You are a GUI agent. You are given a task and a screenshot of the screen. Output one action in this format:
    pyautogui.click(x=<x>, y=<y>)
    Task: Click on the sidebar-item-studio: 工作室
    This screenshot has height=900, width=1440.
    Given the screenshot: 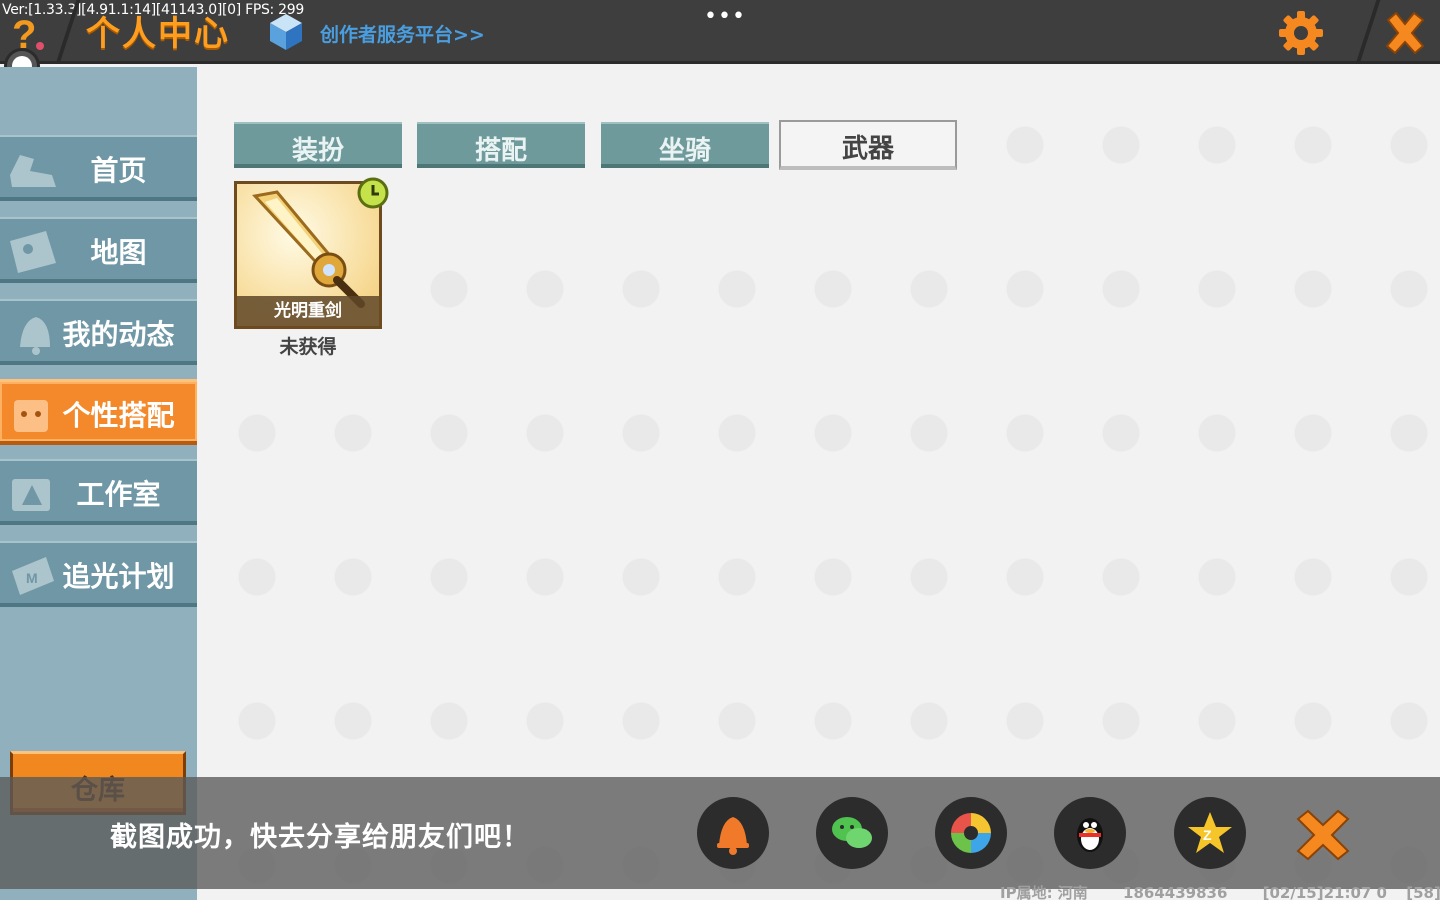 What is the action you would take?
    pyautogui.click(x=98, y=492)
    